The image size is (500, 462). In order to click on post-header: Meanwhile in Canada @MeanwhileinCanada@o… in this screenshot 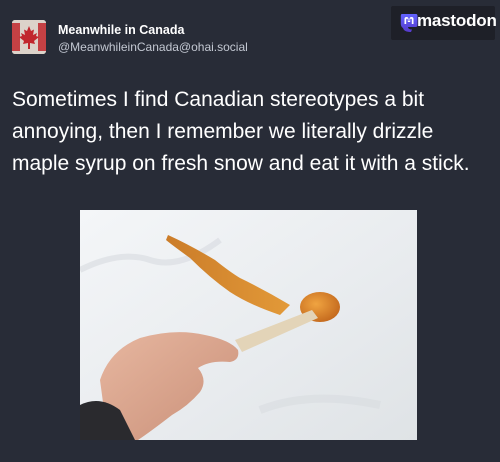, I will do `click(192, 38)`.